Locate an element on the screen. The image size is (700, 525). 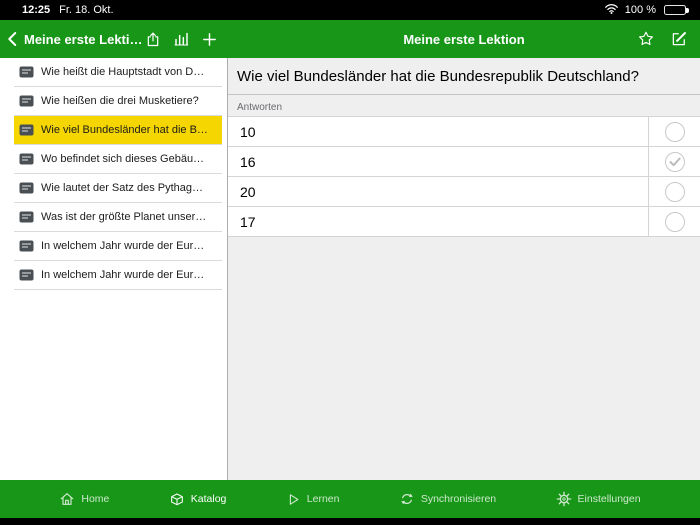
navigation-bar: Meine erste Lekti… Meine erste Lektion is located at coordinates (350, 39).